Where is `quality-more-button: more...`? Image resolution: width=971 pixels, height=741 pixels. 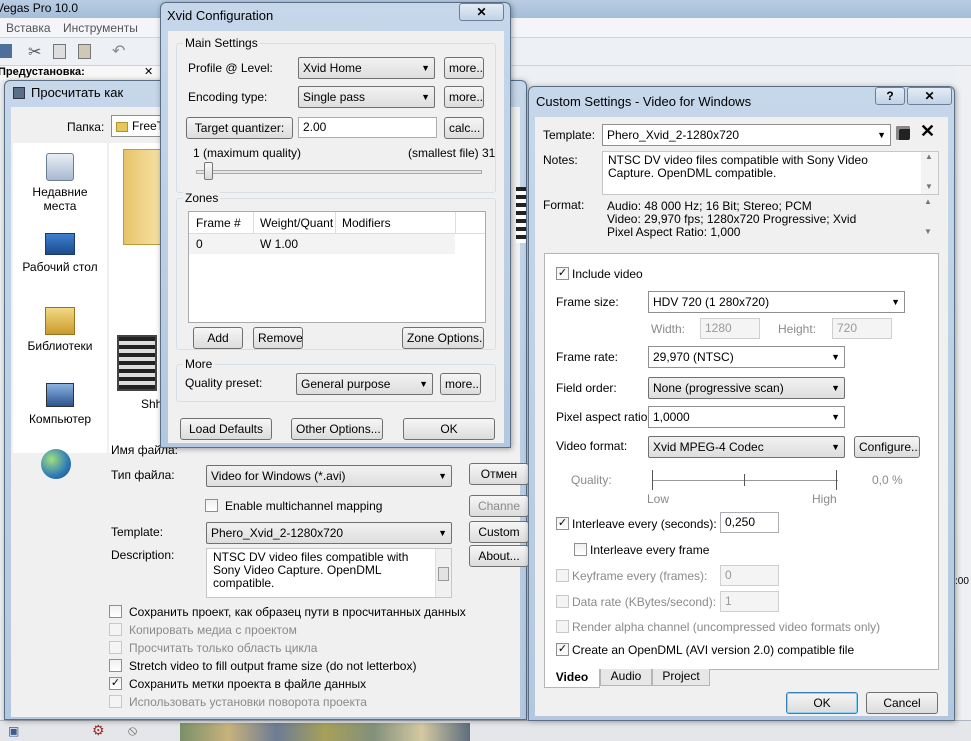 quality-more-button: more... is located at coordinates (460, 384).